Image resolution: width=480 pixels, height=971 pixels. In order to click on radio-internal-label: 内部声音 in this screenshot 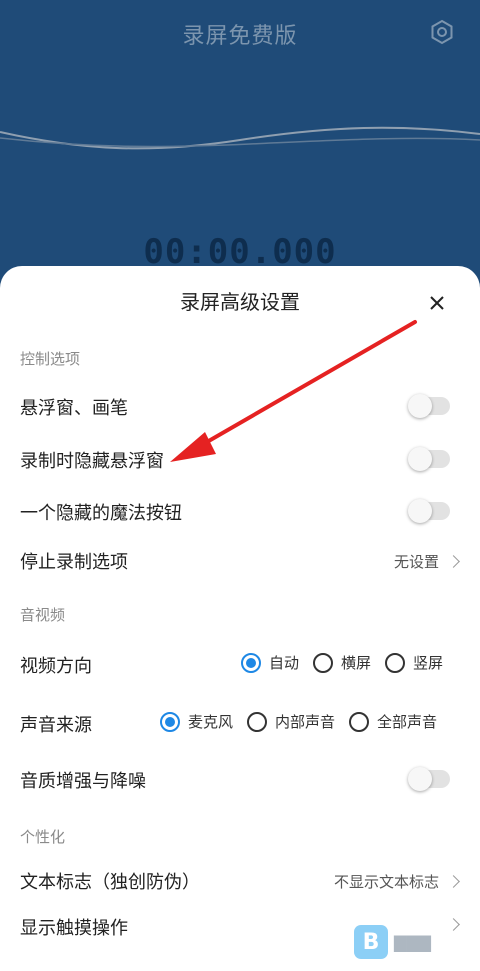, I will do `click(305, 722)`.